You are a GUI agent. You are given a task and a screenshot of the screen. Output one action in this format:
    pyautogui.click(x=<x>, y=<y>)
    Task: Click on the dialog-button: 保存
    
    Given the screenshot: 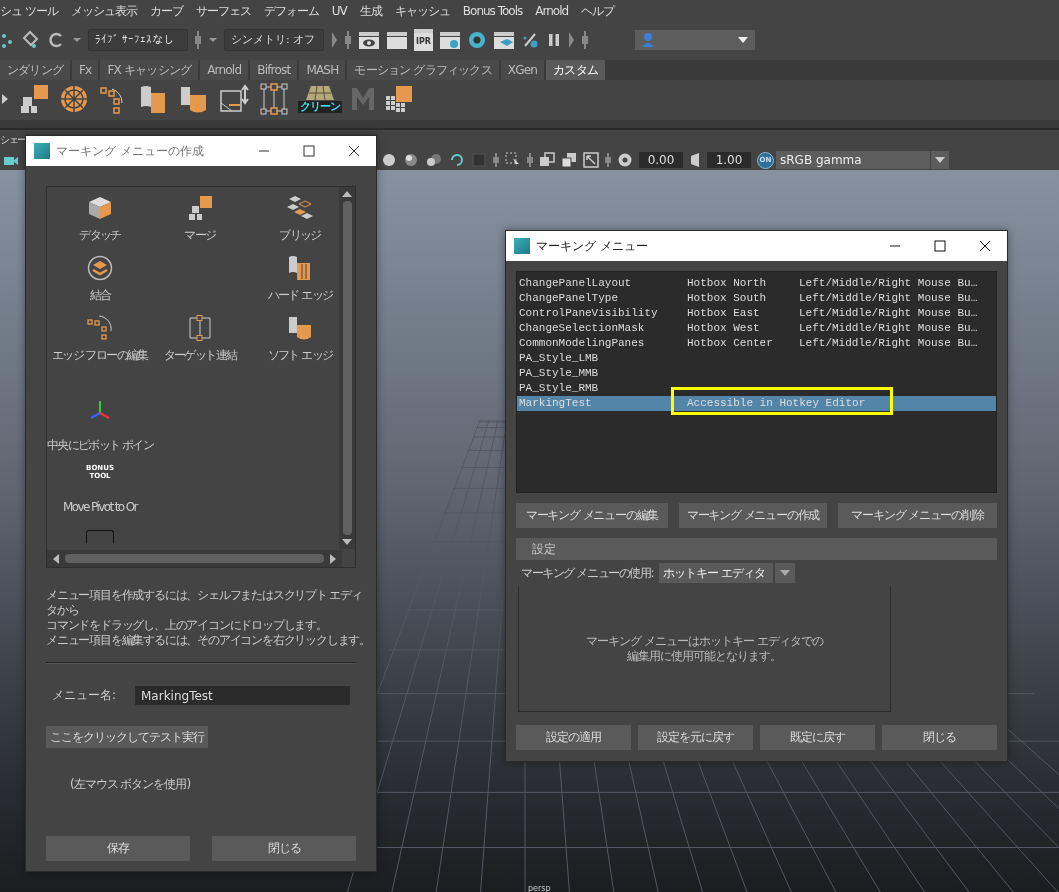 What is the action you would take?
    pyautogui.click(x=118, y=848)
    